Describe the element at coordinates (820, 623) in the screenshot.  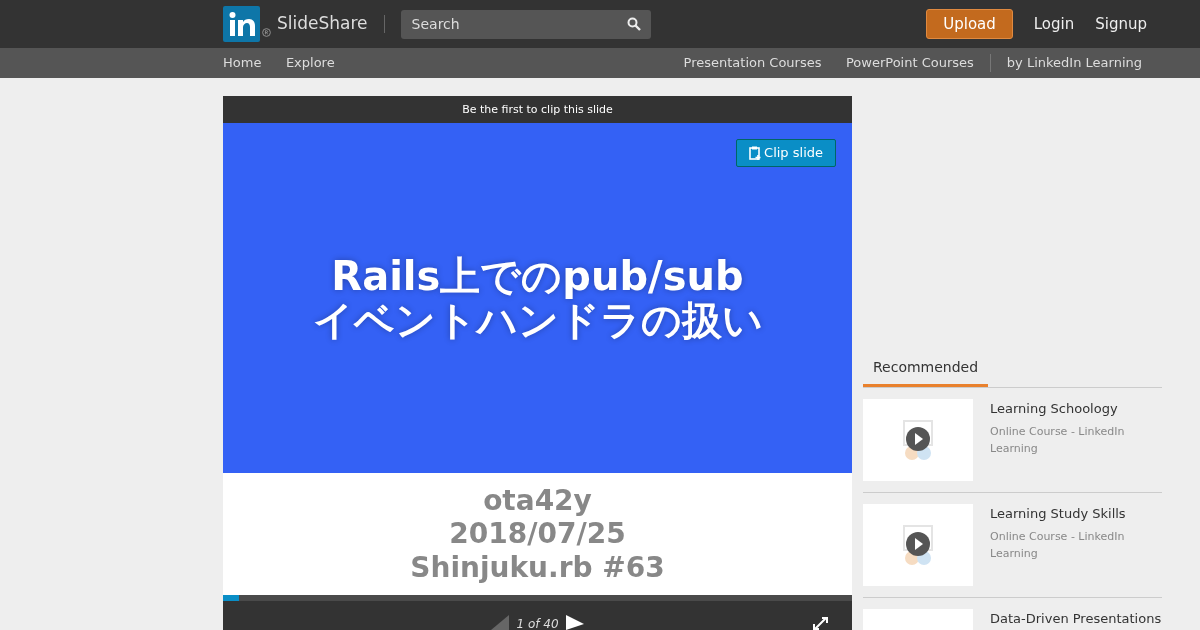
I see `fullscreen-icon` at that location.